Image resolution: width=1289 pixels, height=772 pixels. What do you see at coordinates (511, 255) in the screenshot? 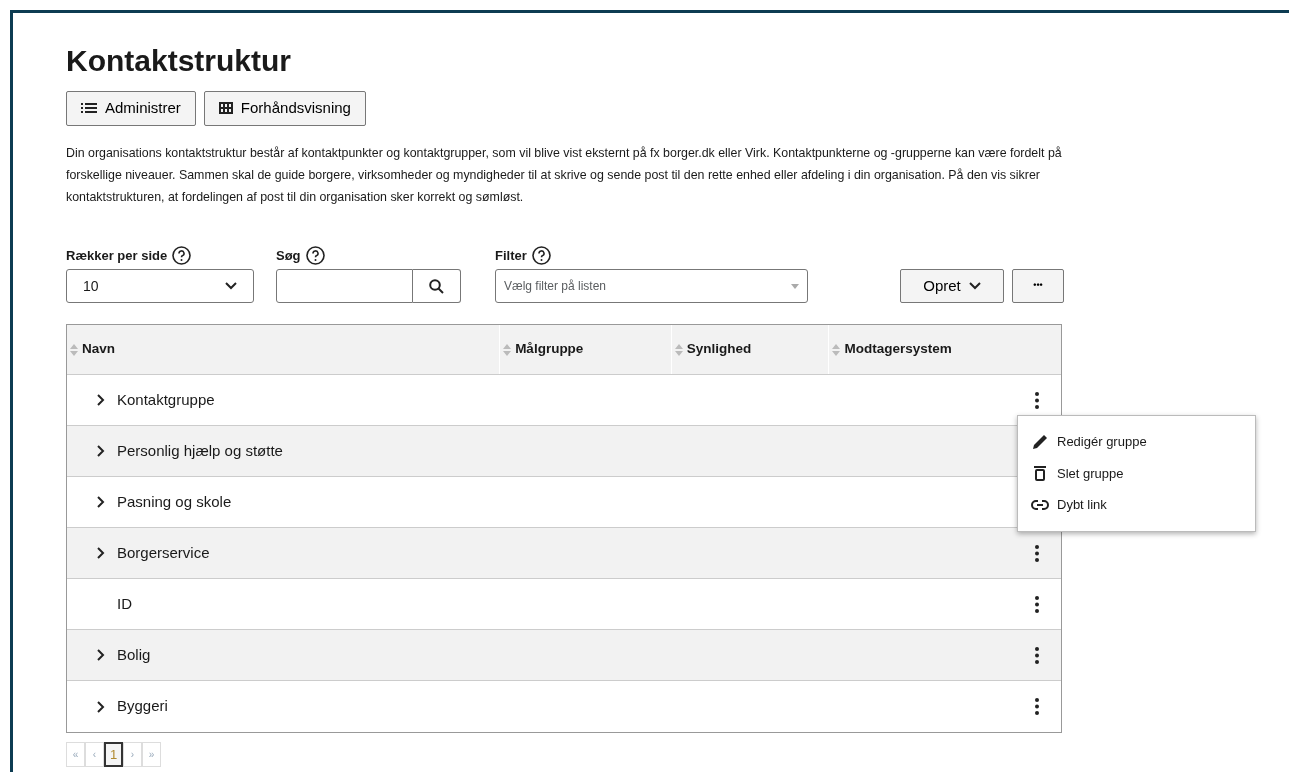
I see `field-label: Filter` at bounding box center [511, 255].